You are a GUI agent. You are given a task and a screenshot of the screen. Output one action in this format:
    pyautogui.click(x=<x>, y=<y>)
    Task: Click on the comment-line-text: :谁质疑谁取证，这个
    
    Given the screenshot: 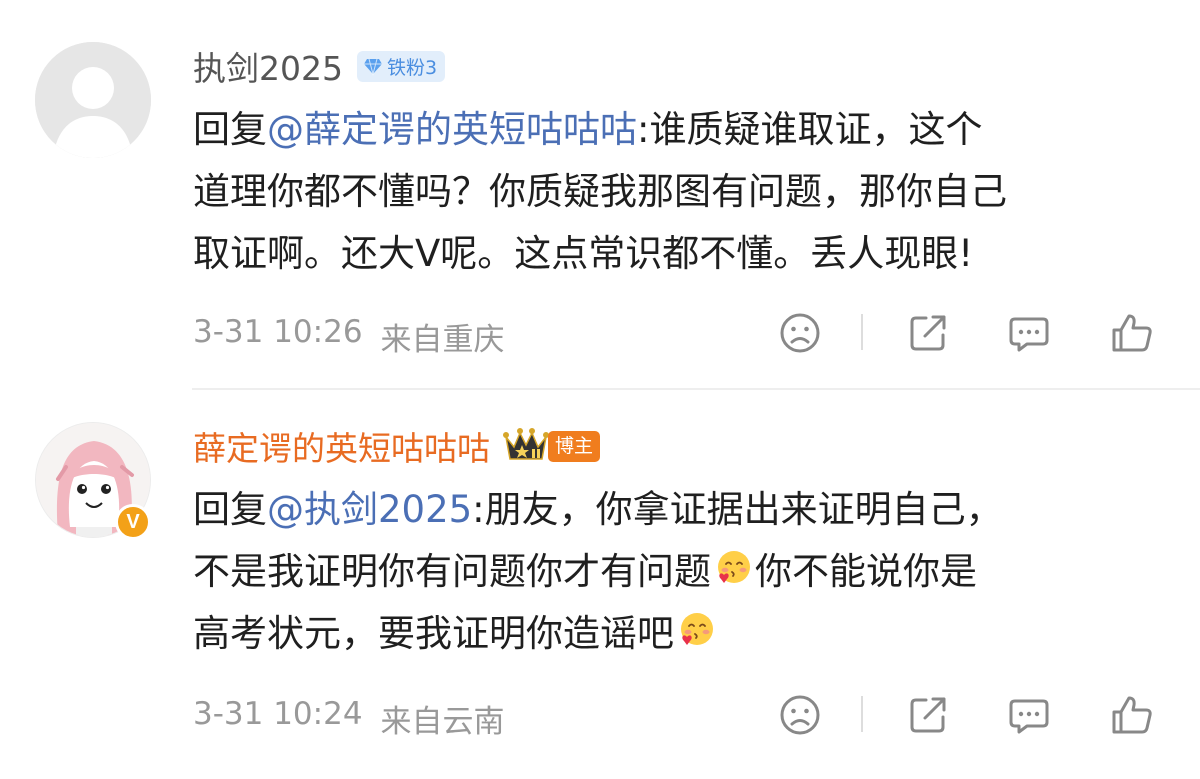 What is the action you would take?
    pyautogui.click(x=810, y=129)
    